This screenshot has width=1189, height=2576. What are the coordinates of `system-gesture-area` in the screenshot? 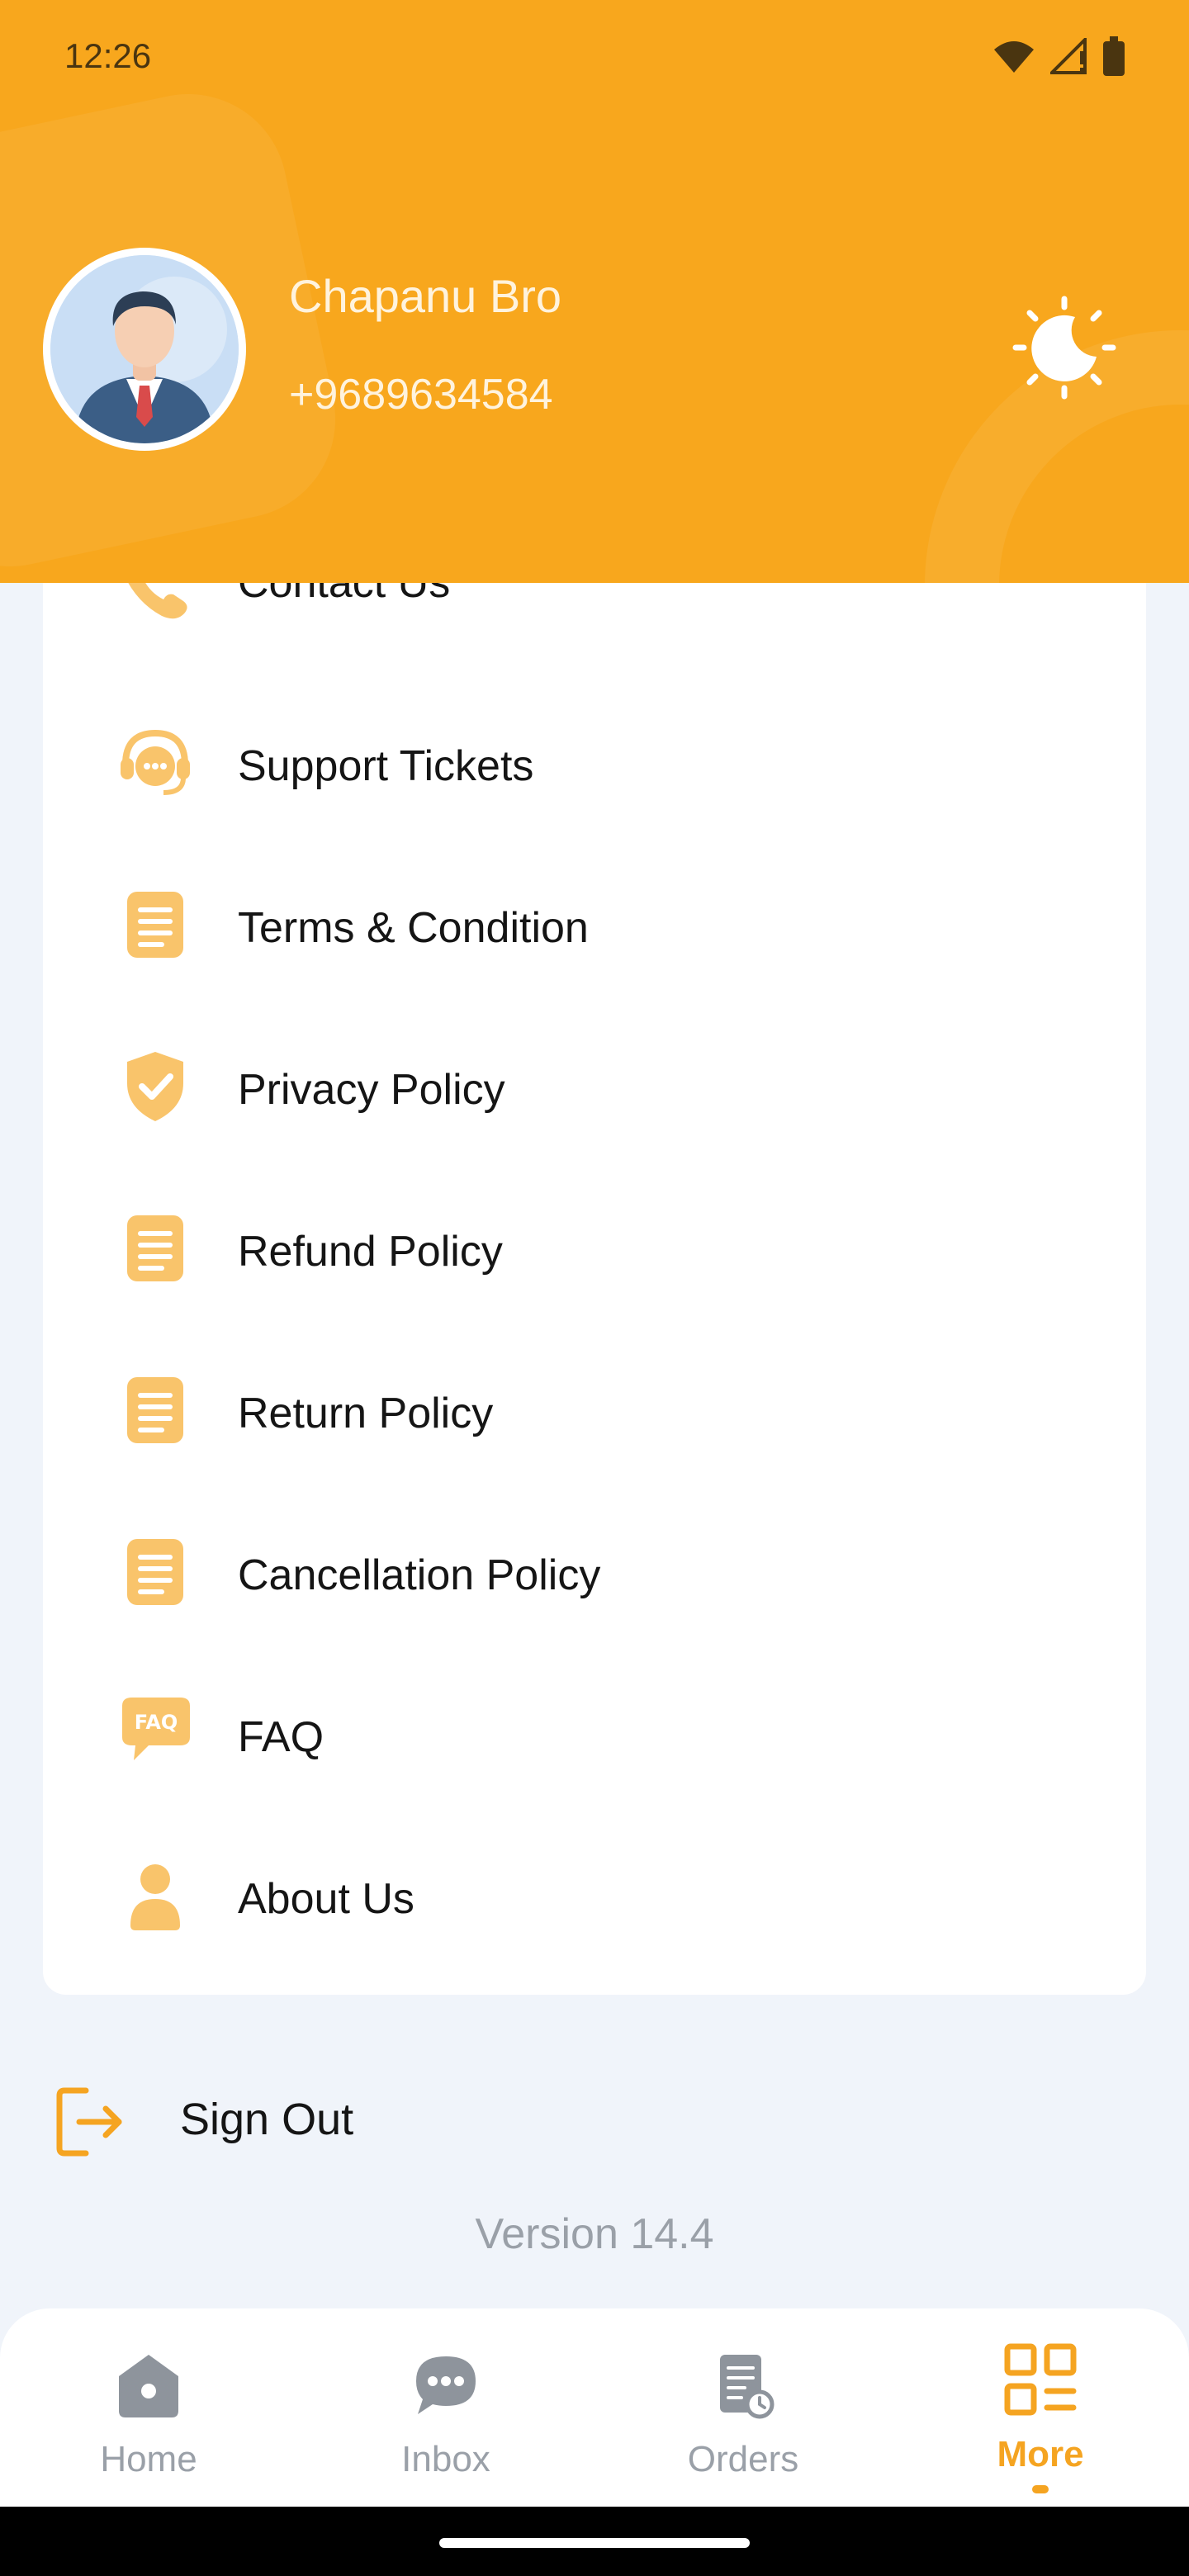 It's located at (594, 2541).